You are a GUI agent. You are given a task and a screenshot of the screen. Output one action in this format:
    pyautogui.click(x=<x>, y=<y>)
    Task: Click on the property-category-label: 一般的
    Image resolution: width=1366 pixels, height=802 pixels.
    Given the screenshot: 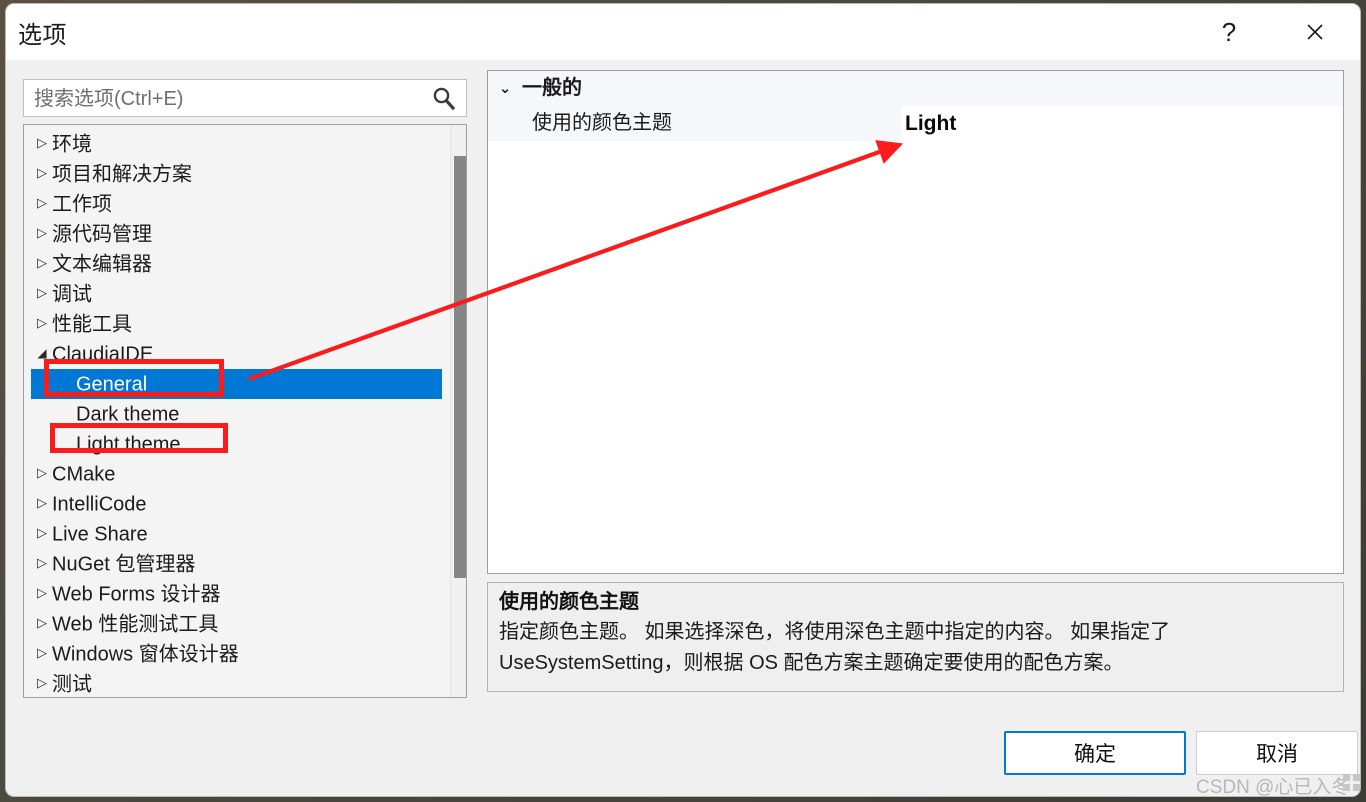 What is the action you would take?
    pyautogui.click(x=552, y=88)
    